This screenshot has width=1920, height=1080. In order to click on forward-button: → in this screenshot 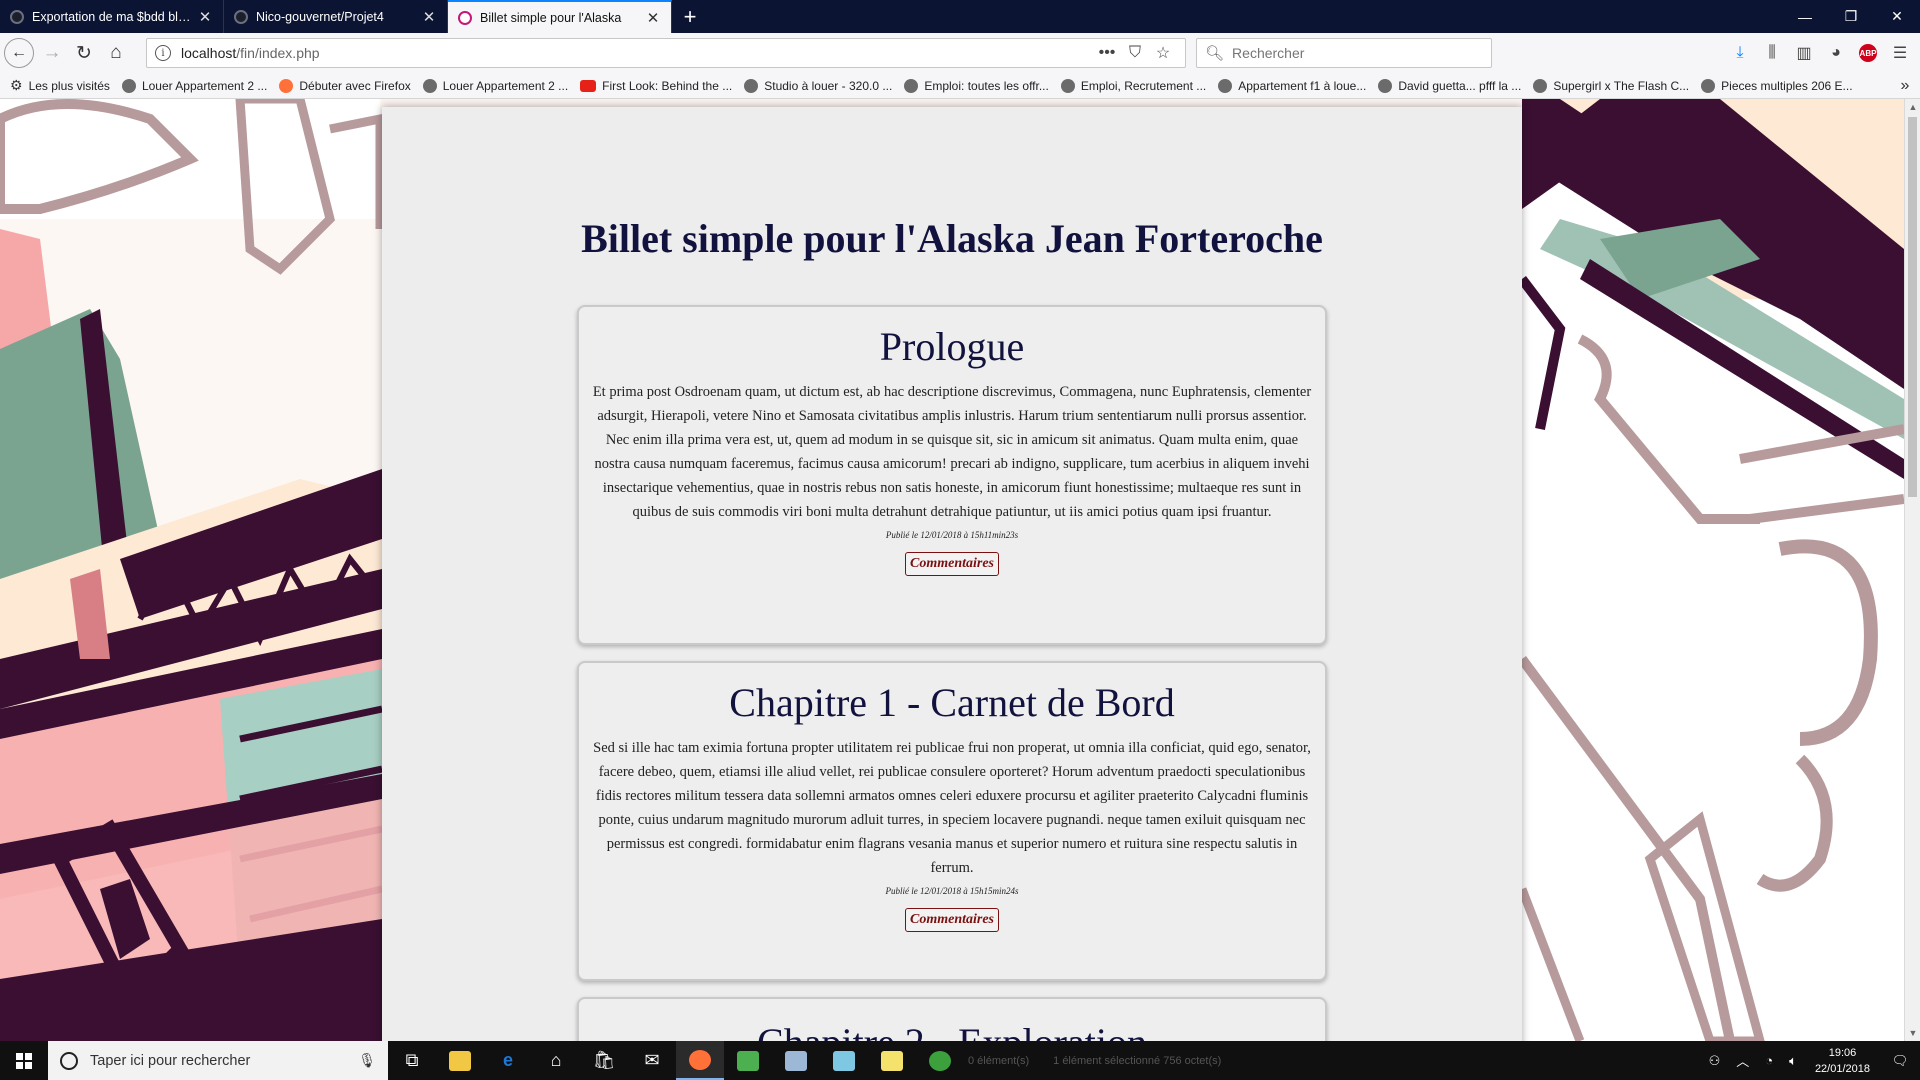, I will do `click(52, 53)`.